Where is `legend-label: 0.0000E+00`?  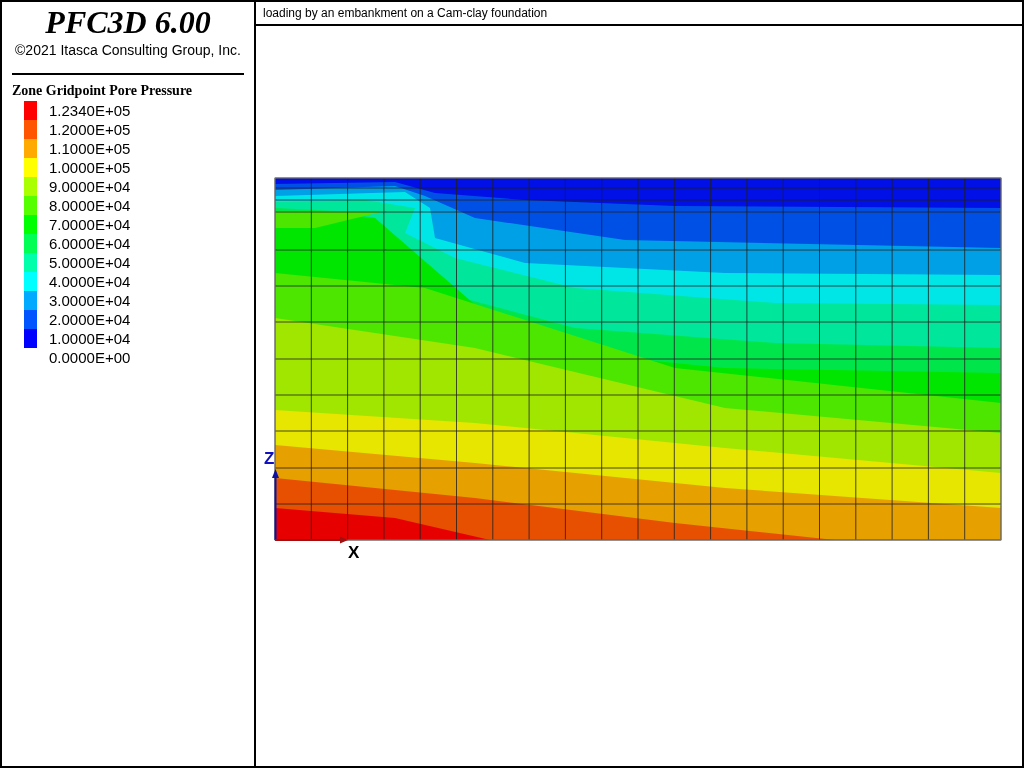
legend-label: 0.0000E+00 is located at coordinates (90, 357).